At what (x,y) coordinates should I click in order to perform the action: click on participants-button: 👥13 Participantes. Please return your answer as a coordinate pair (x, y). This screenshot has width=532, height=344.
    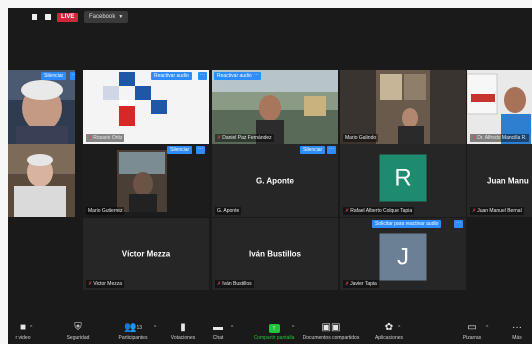
    Looking at the image, I should click on (133, 331).